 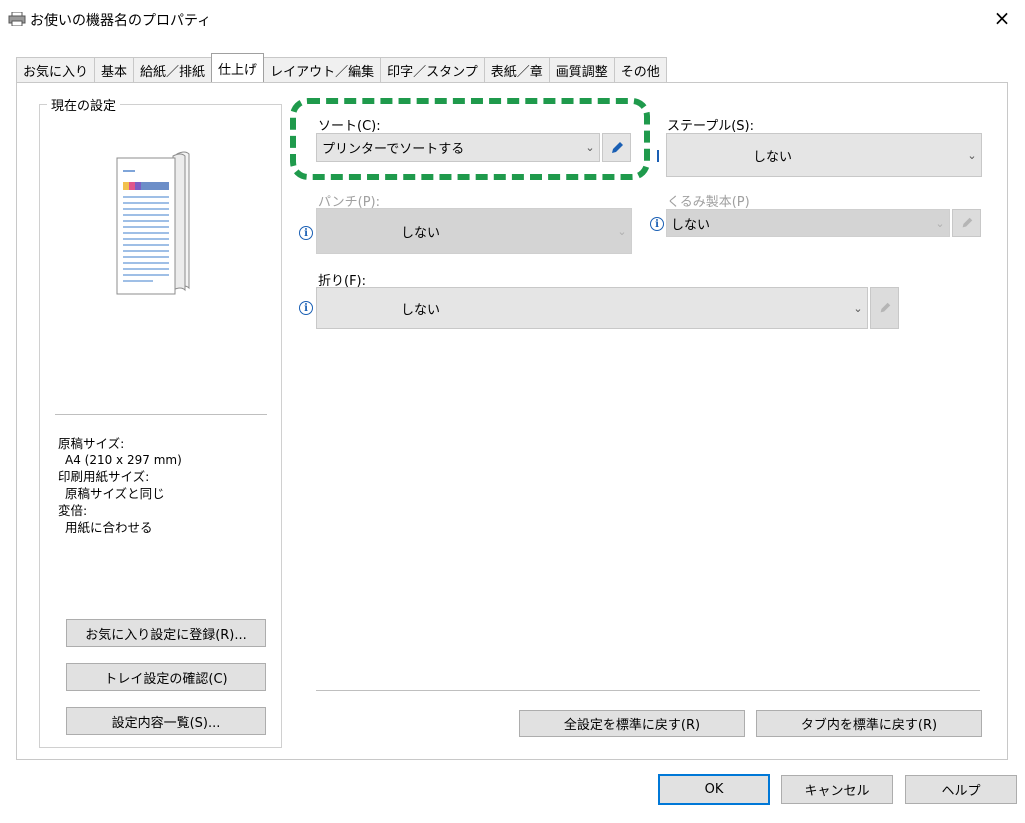 I want to click on printer-icon, so click(x=17, y=19).